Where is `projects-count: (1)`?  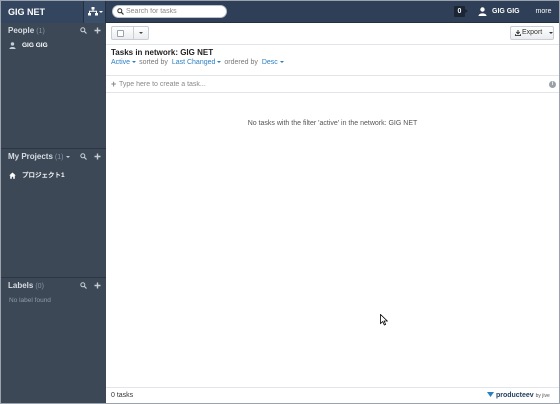
projects-count: (1) is located at coordinates (59, 157).